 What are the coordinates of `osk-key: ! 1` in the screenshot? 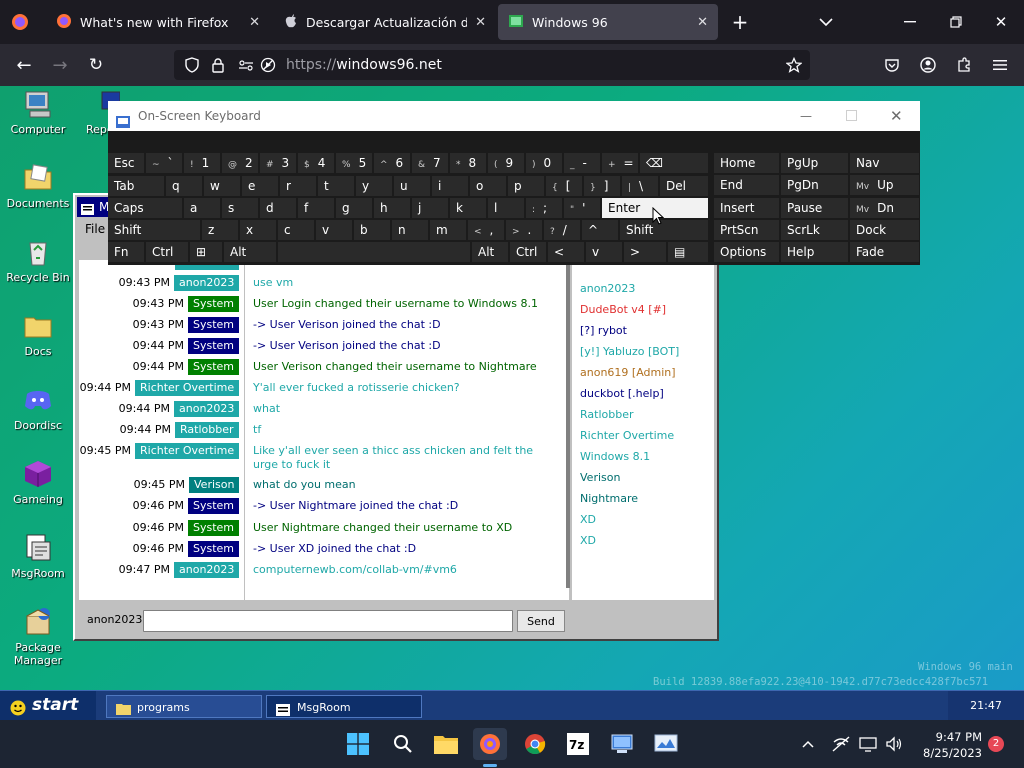 It's located at (202, 163).